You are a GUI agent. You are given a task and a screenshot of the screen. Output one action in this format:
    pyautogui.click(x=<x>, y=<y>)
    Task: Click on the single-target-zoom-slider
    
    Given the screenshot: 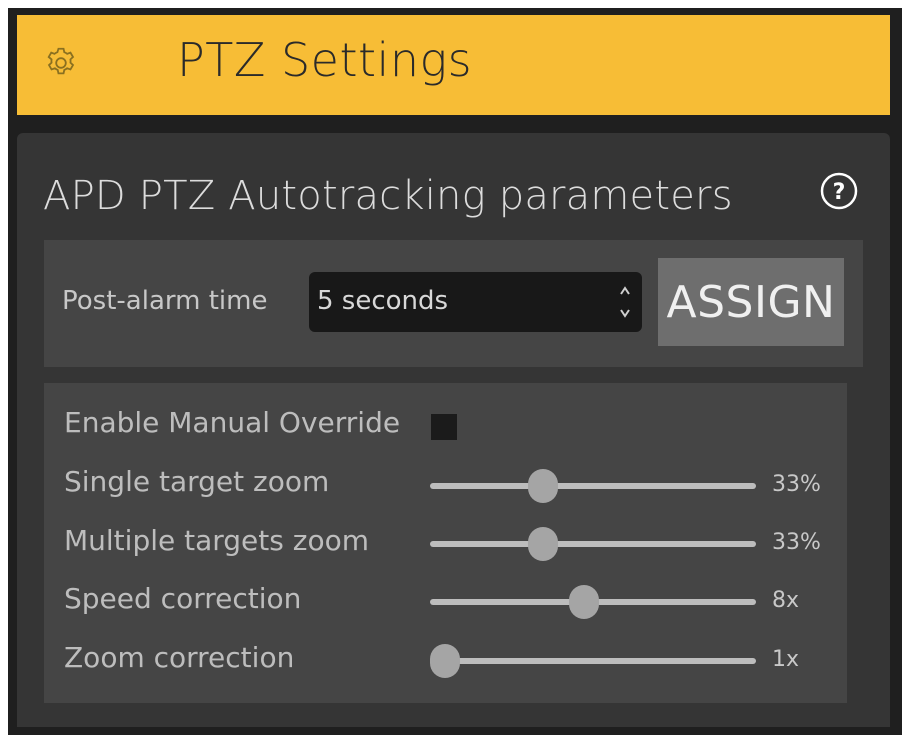 What is the action you would take?
    pyautogui.click(x=593, y=486)
    